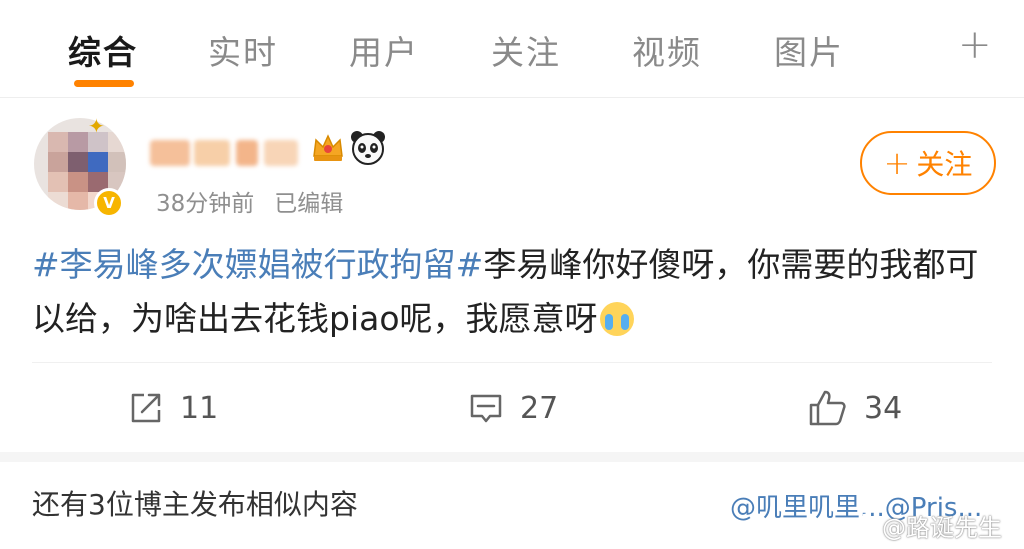  Describe the element at coordinates (328, 147) in the screenshot. I see `crown-icon` at that location.